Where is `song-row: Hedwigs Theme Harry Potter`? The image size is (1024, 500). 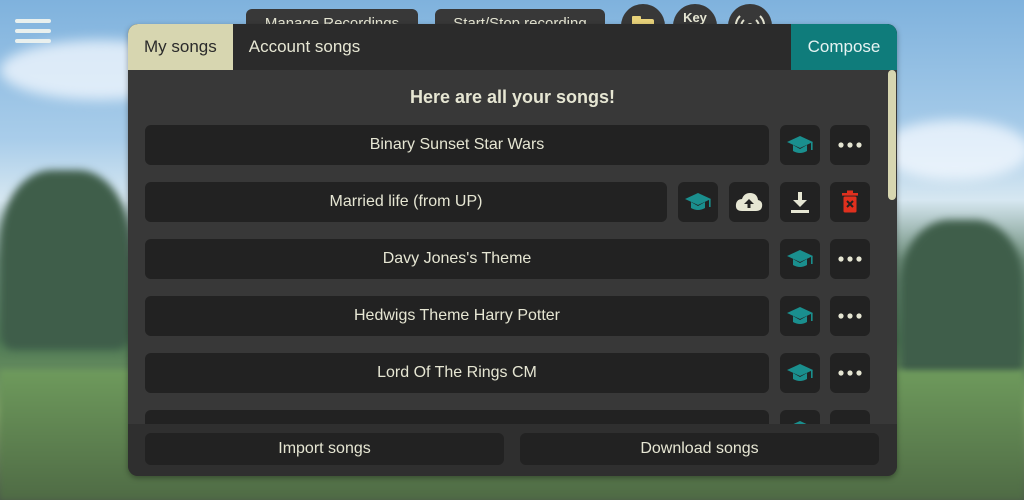
song-row: Hedwigs Theme Harry Potter is located at coordinates (507, 316).